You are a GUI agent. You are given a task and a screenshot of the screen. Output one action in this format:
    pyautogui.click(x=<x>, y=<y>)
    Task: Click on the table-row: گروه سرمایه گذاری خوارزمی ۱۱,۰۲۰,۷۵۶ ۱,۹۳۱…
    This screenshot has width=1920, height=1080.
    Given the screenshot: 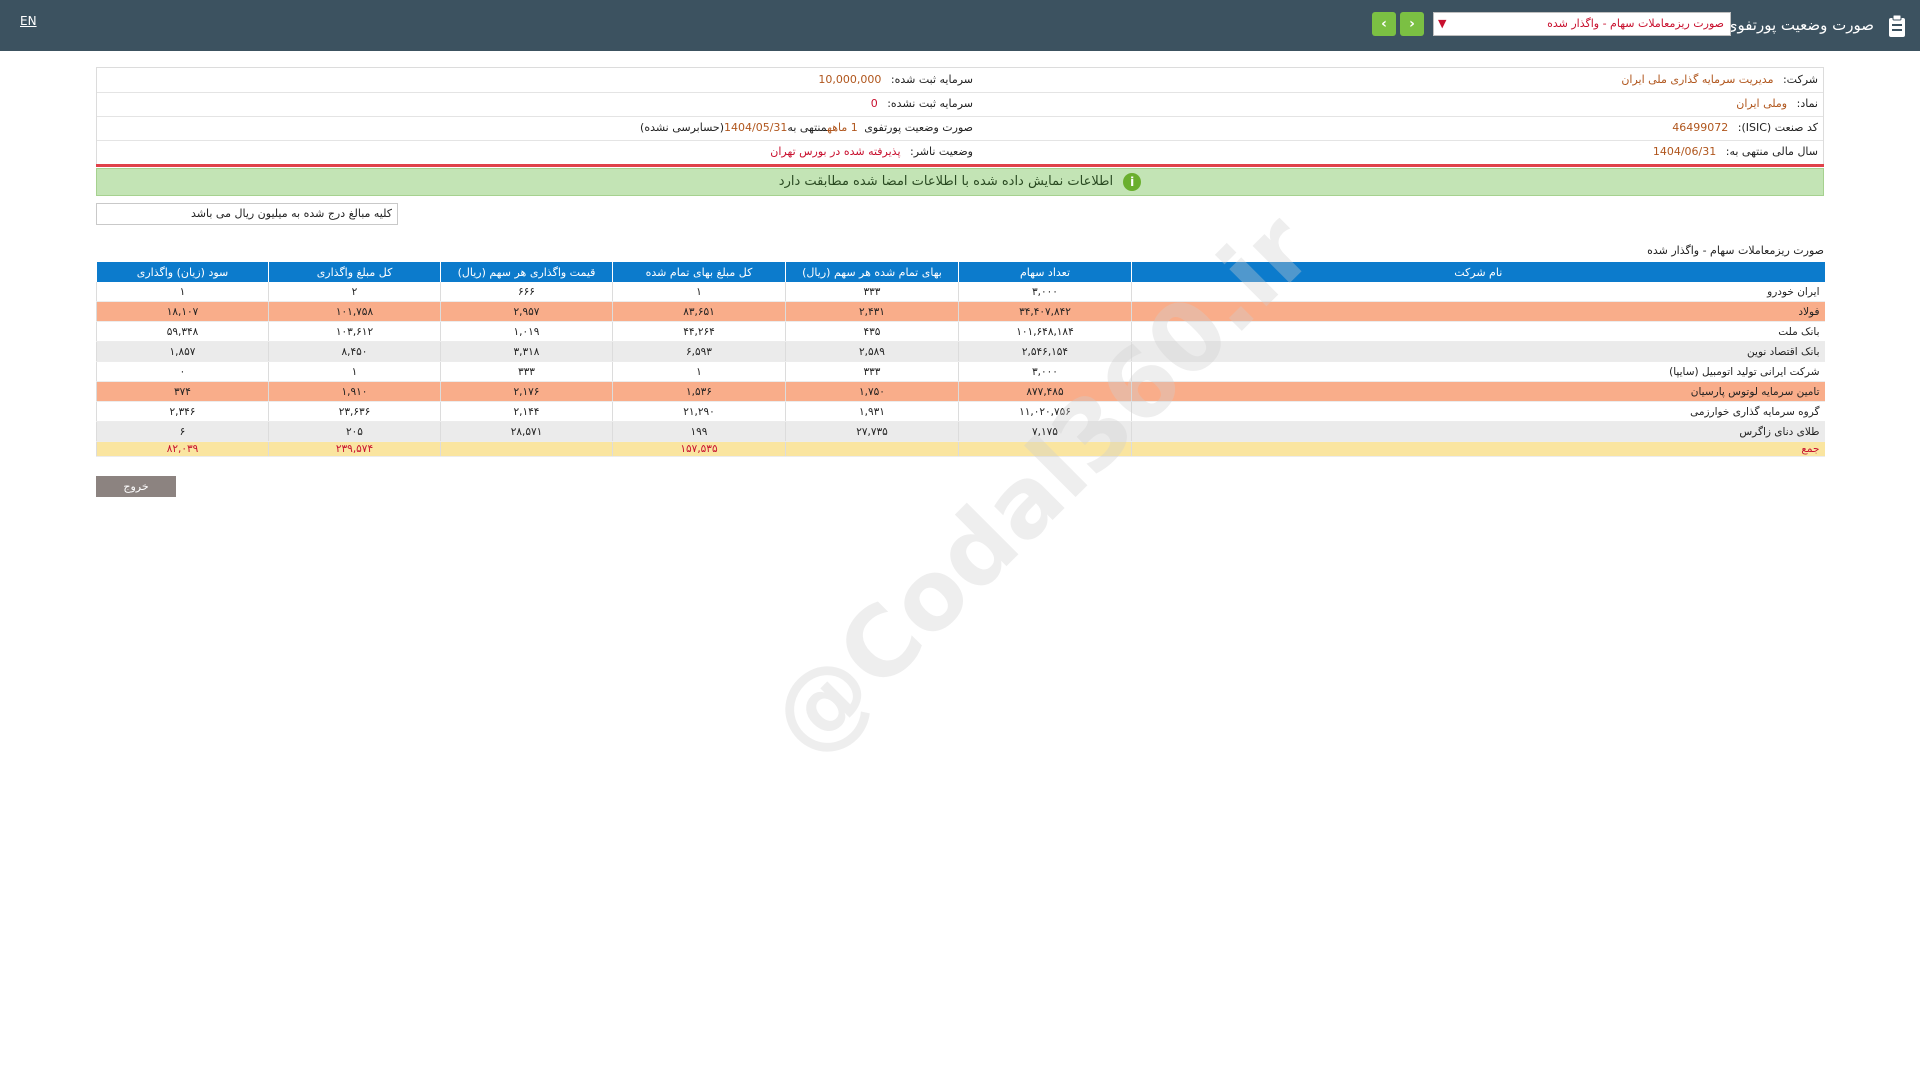 What is the action you would take?
    pyautogui.click(x=960, y=411)
    